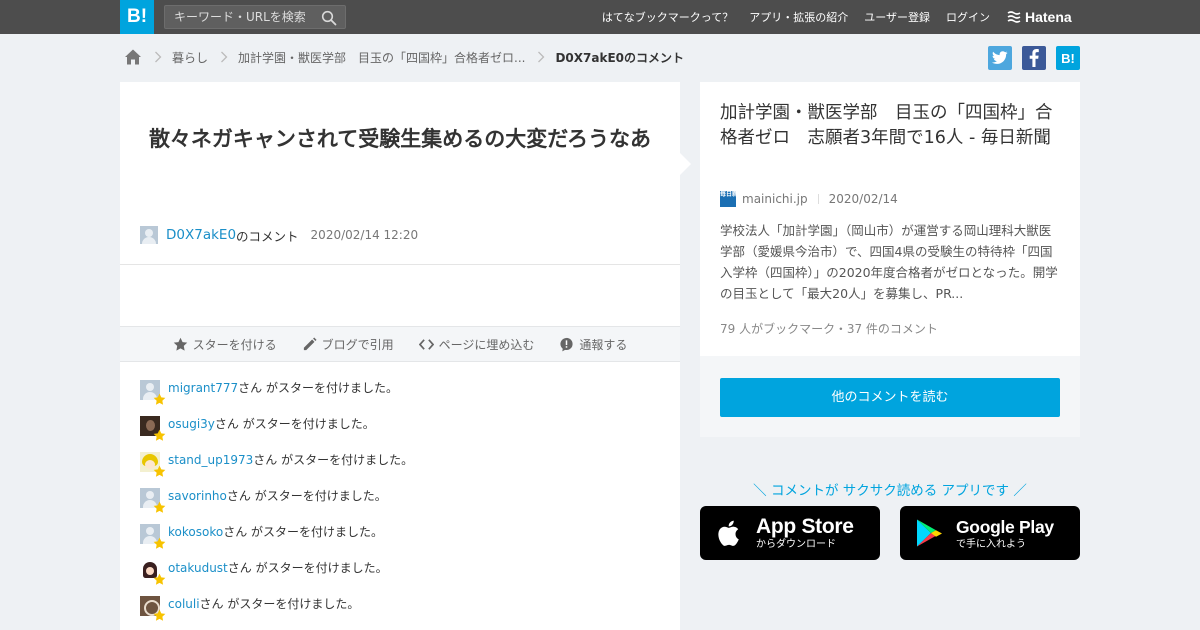 This screenshot has height=630, width=1200. What do you see at coordinates (267, 236) in the screenshot?
I see `comment-author-suffix: のコメント` at bounding box center [267, 236].